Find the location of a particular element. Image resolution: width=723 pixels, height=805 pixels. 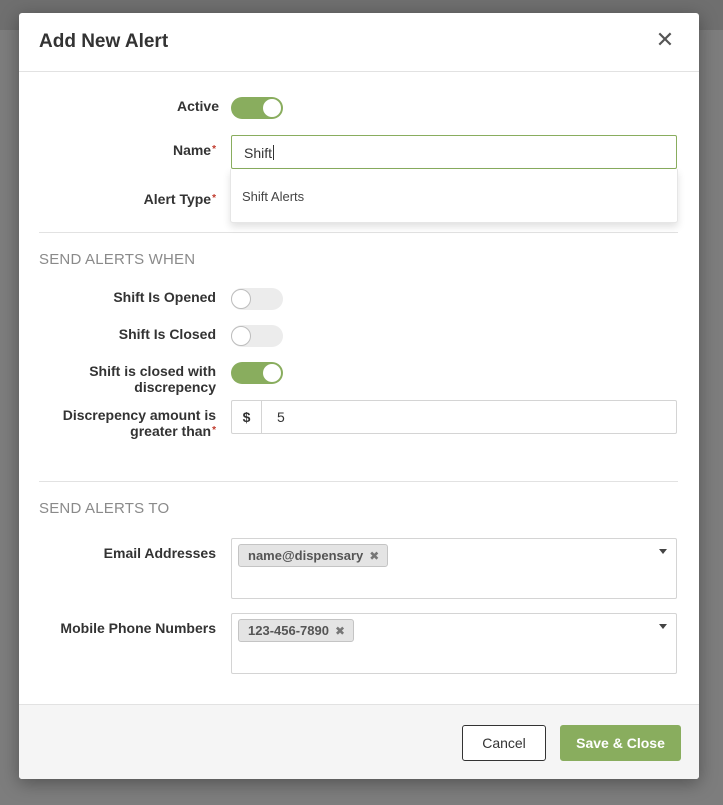

mobile-phone-label-text: Mobile Phone Numbers is located at coordinates (138, 628).